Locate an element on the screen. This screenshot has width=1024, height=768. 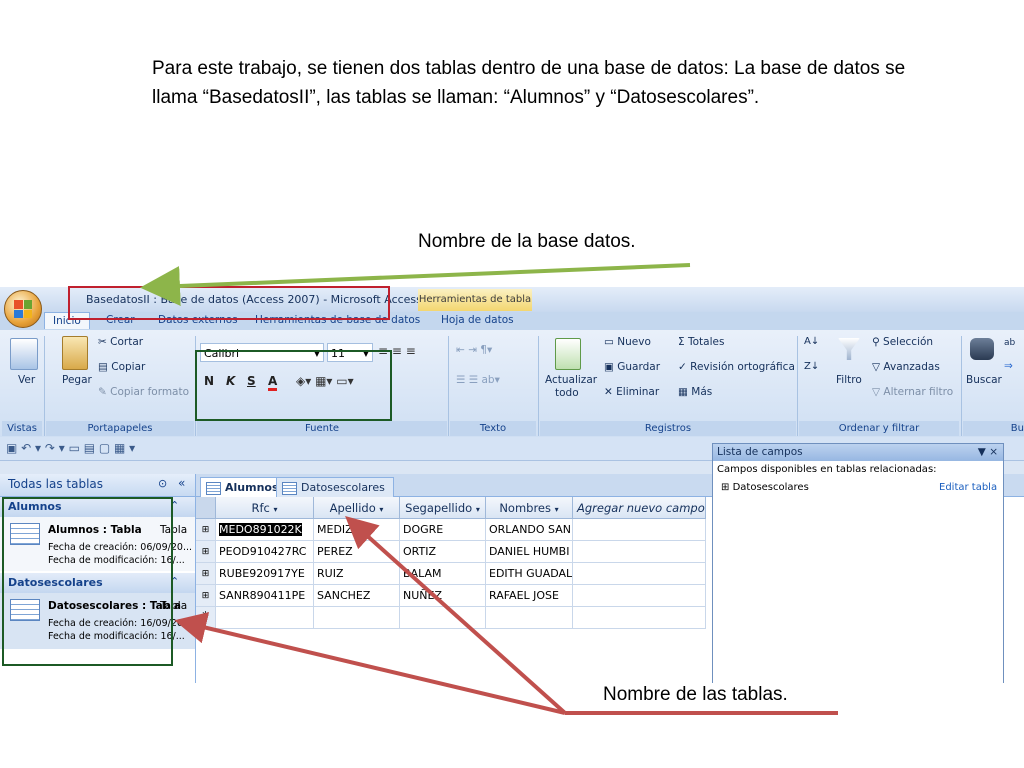
binoculars-icon is located at coordinates (982, 349).